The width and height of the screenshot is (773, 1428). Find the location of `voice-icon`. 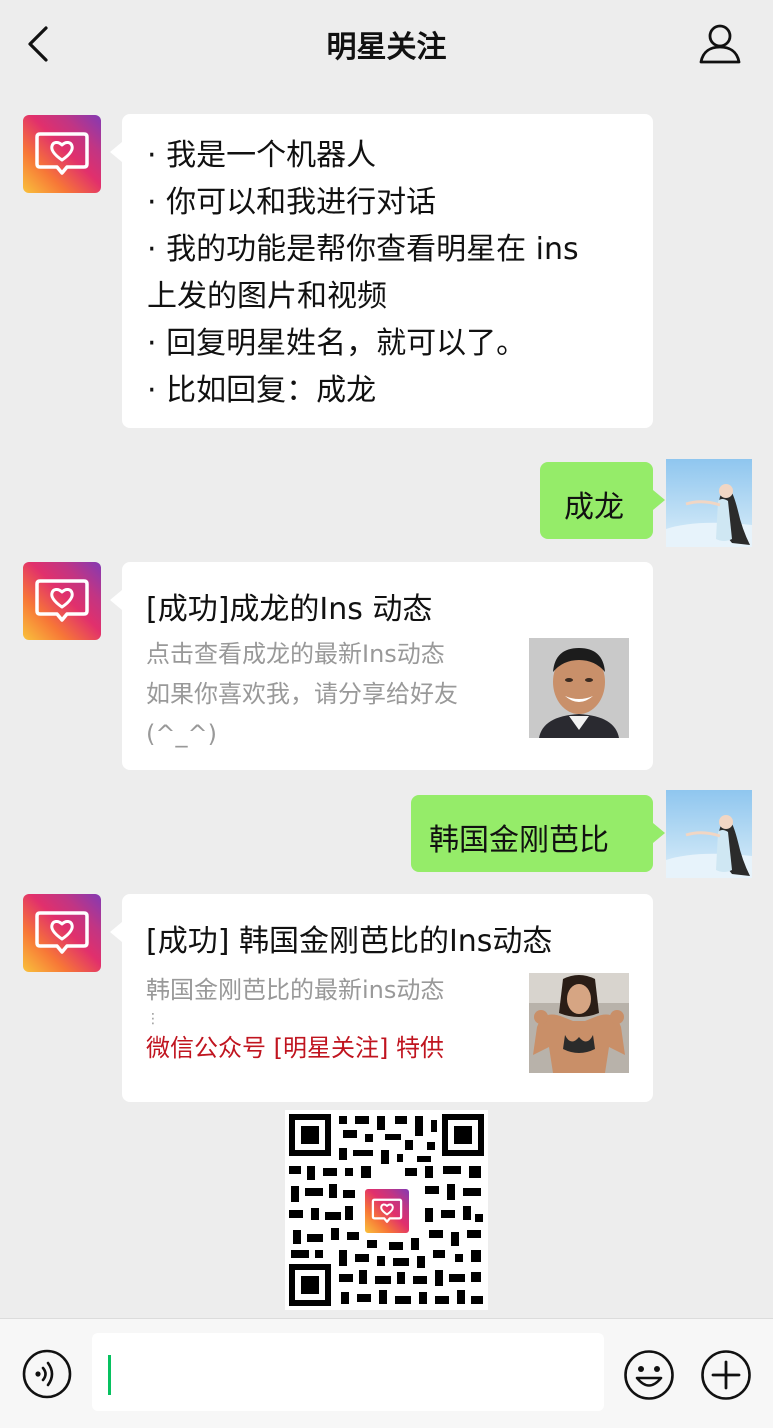

voice-icon is located at coordinates (47, 1374).